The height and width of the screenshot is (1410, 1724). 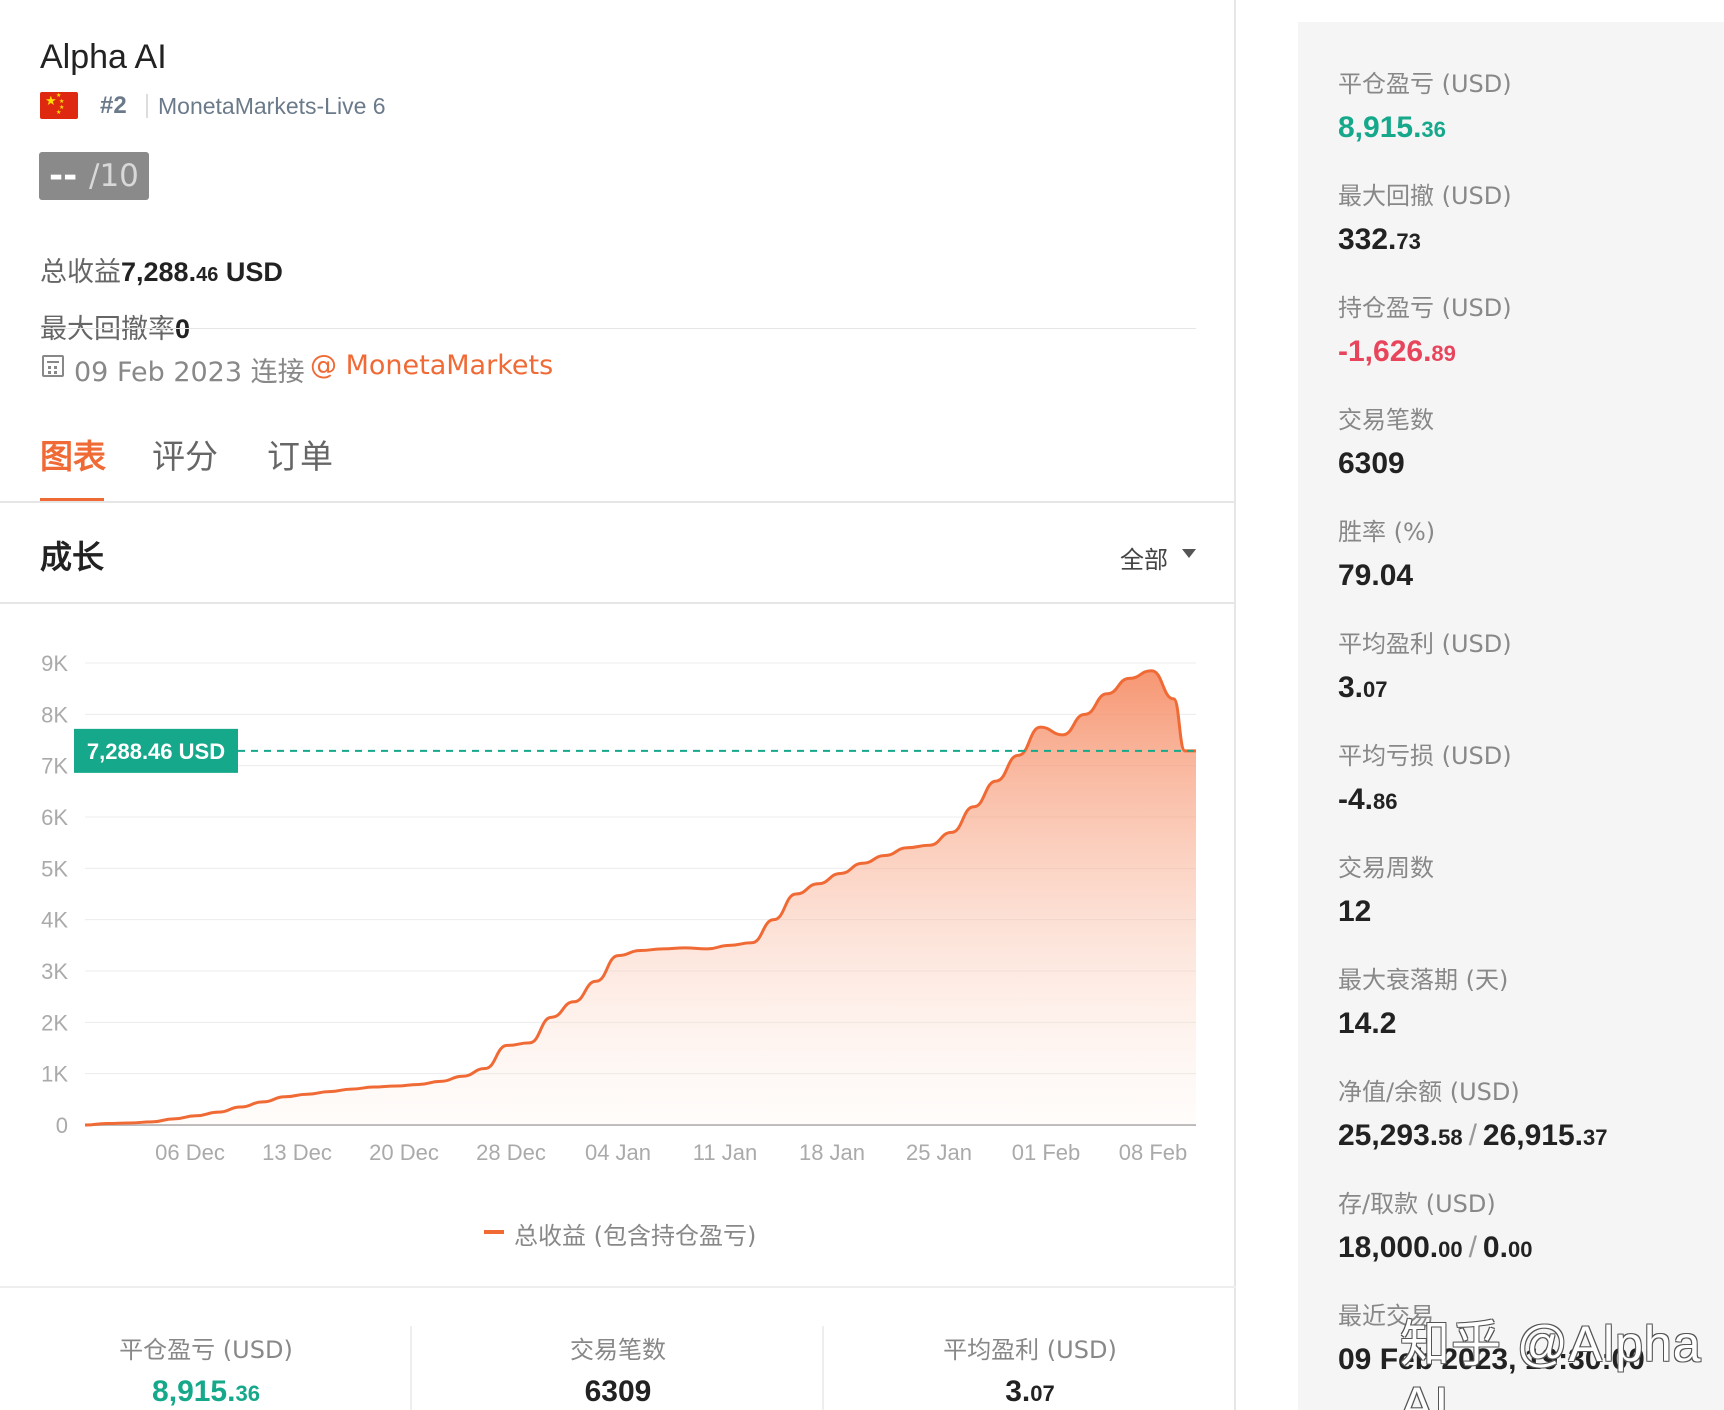 What do you see at coordinates (202, 272) in the screenshot?
I see `total-profit-value: 7,288.46 USD` at bounding box center [202, 272].